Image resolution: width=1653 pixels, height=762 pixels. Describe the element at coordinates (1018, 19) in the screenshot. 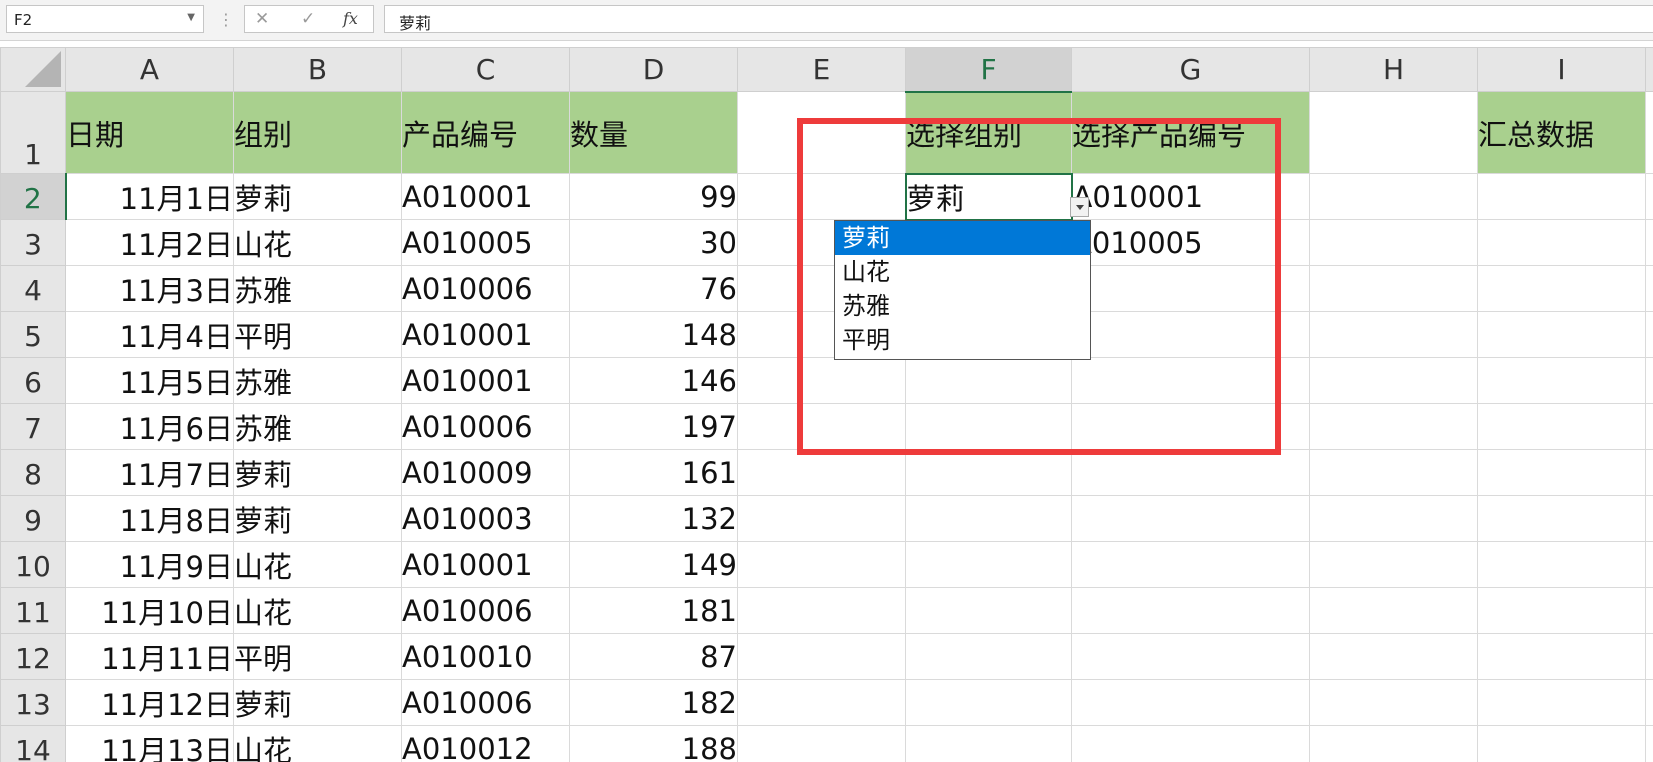

I see `formula-input: 萝莉` at that location.